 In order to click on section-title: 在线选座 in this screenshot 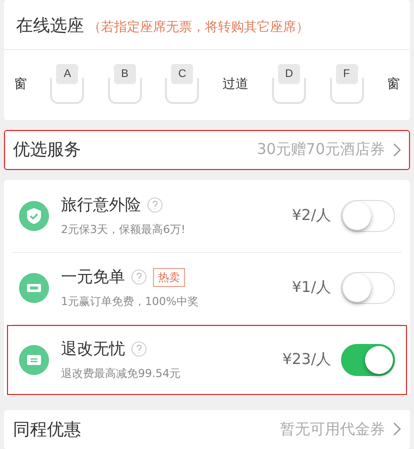, I will do `click(50, 26)`.